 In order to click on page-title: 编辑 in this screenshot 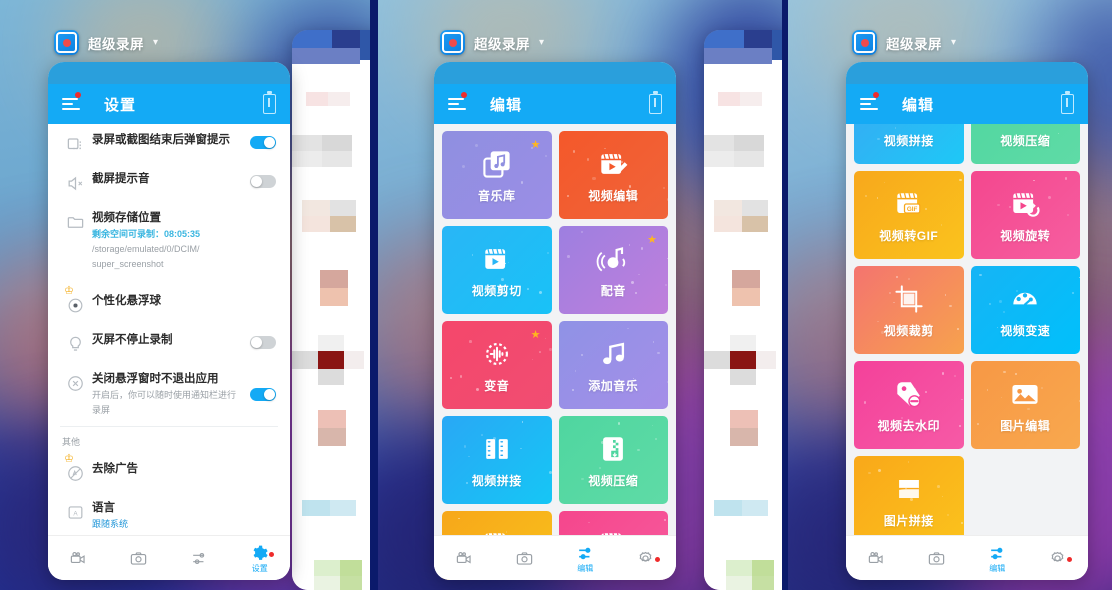, I will do `click(918, 105)`.